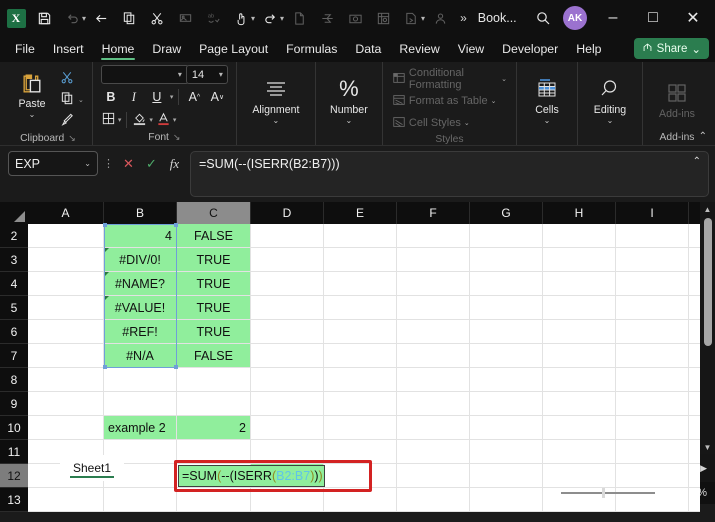 The image size is (715, 522). I want to click on cell-styles-button: Cell Styles ⌄, so click(449, 123).